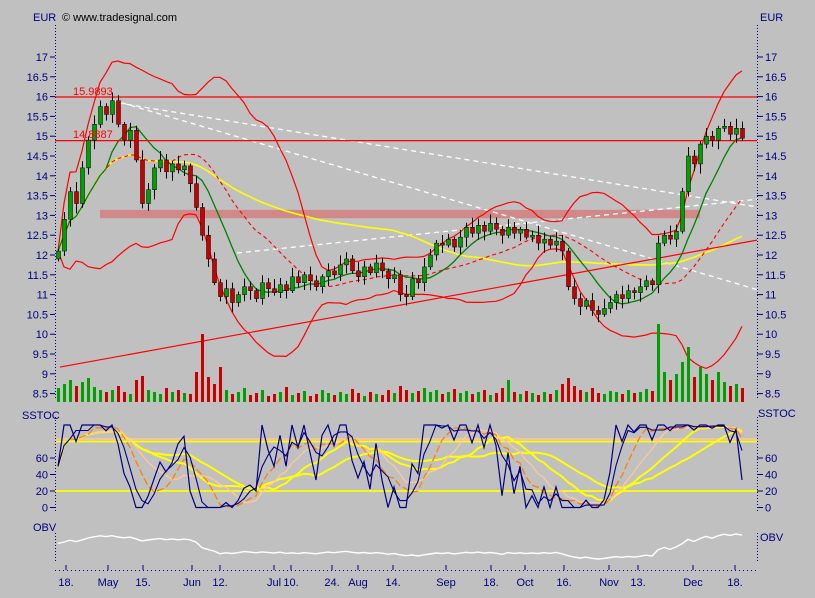  I want to click on sstoc-tick-label-right: 20, so click(771, 492).